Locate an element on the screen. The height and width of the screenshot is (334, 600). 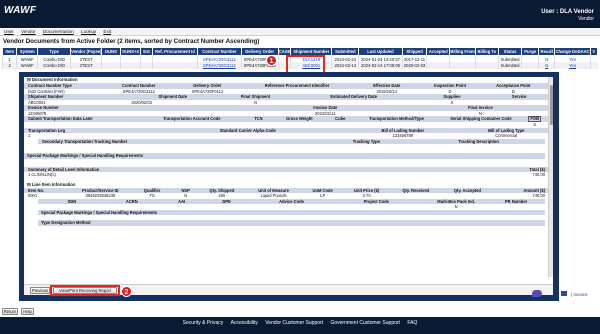
recall-link: N is located at coordinates (546, 65).